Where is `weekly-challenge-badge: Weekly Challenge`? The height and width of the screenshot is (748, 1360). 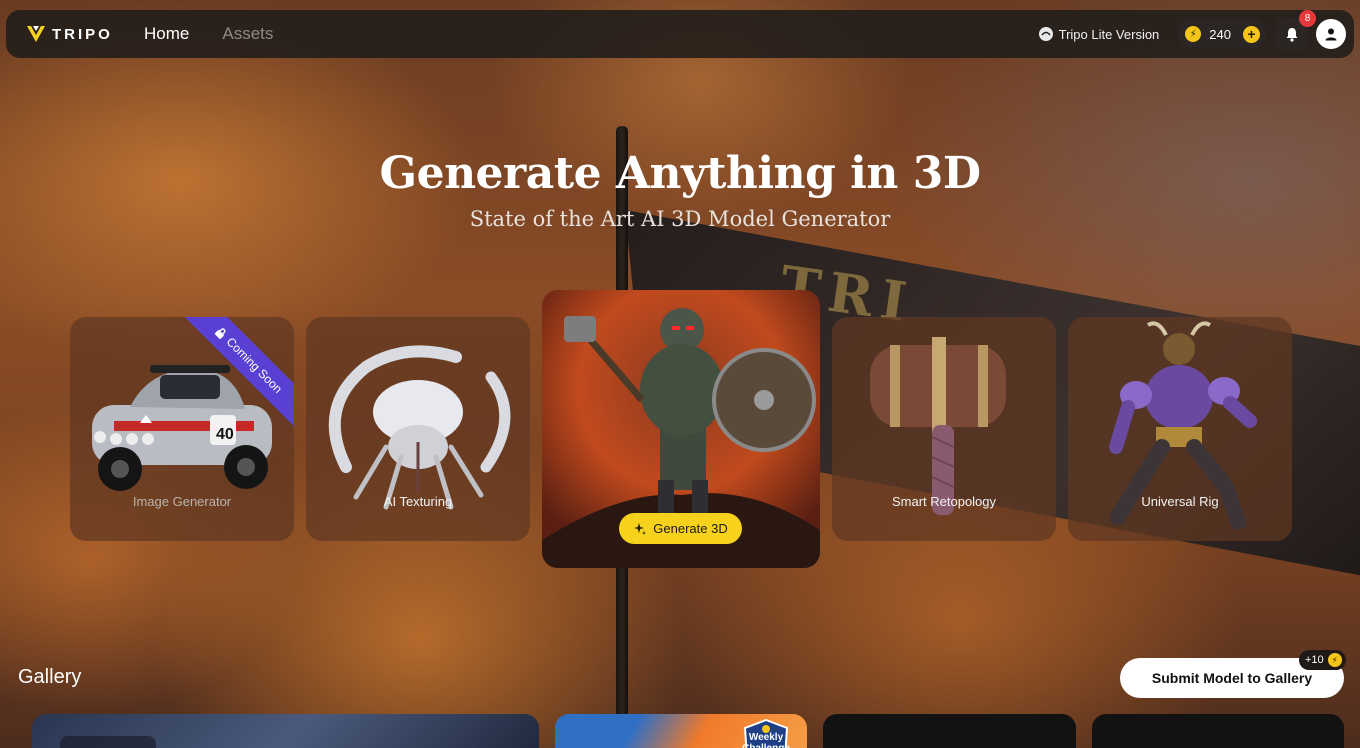 weekly-challenge-badge: Weekly Challenge is located at coordinates (766, 733).